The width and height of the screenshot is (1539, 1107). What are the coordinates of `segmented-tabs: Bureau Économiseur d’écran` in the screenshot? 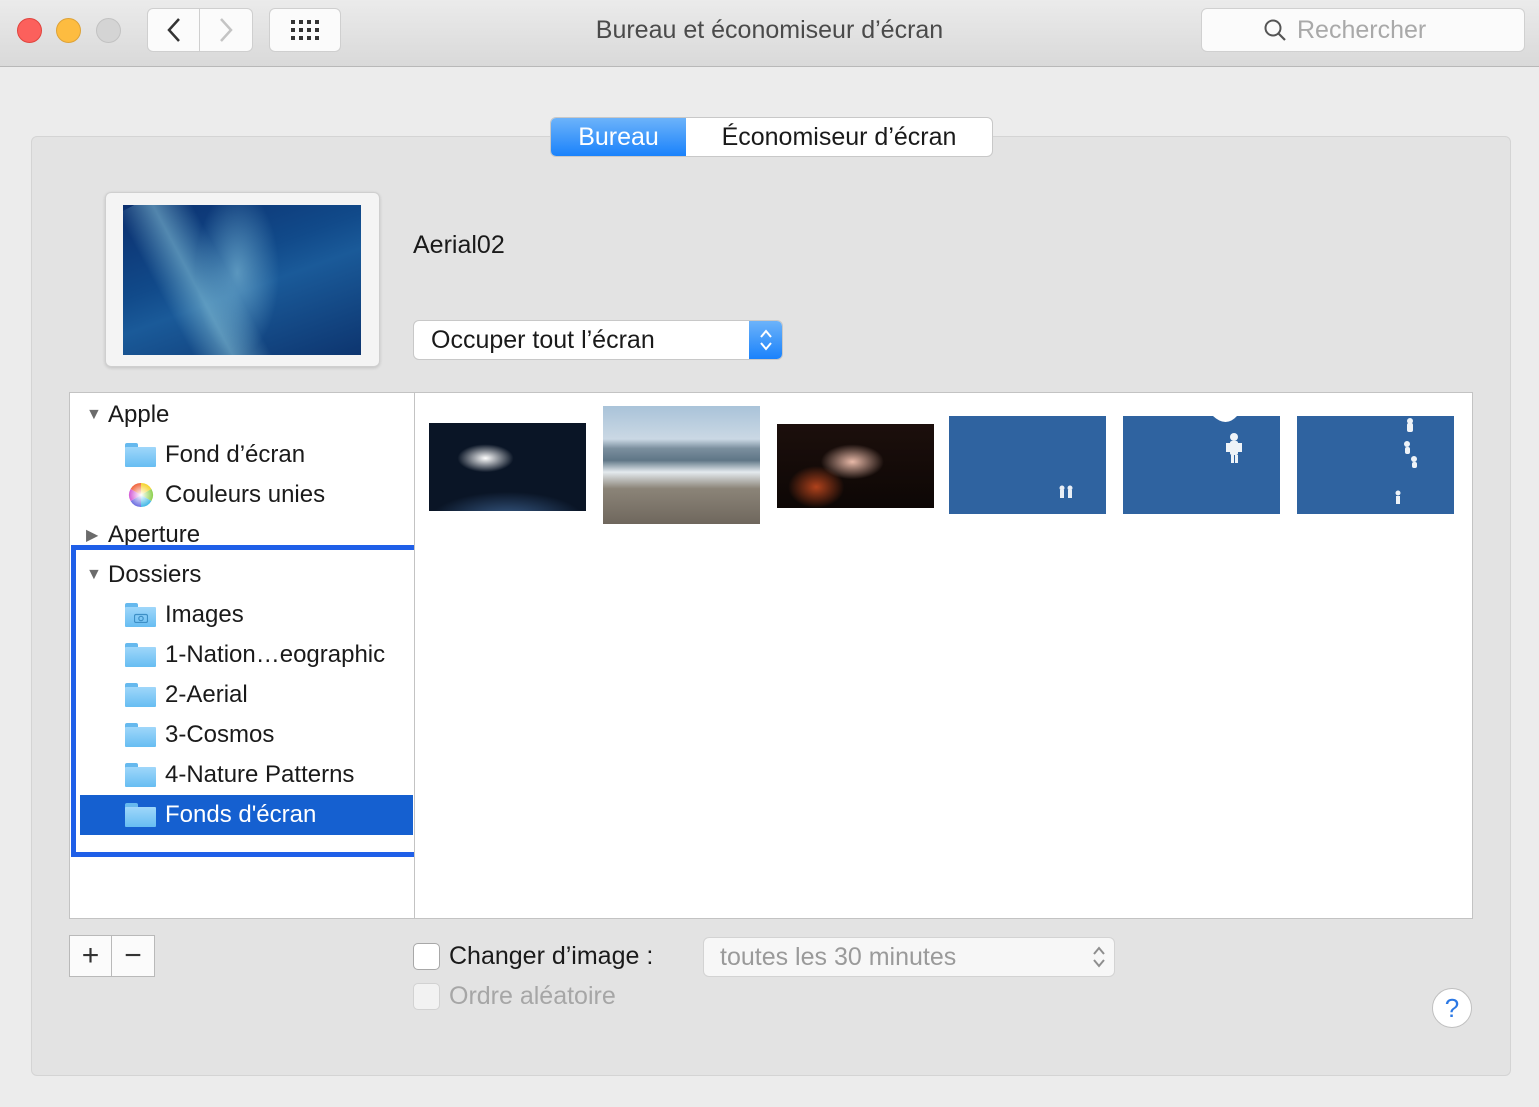 It's located at (771, 137).